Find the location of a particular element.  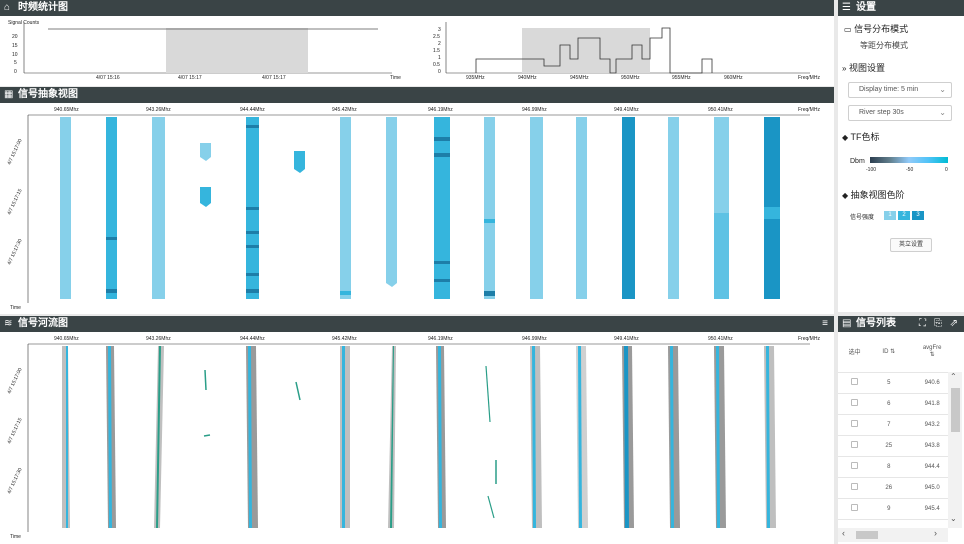

horizontal-scrollbar: ‹ › is located at coordinates (893, 535).